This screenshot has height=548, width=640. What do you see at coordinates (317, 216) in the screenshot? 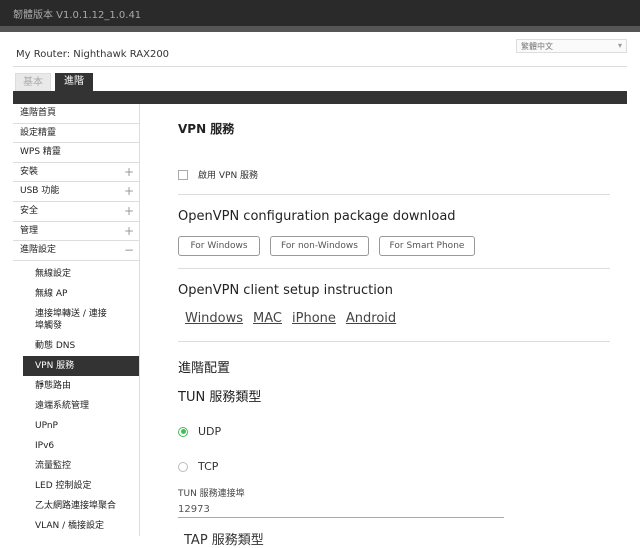
I see `download-heading: OpenVPN configuration package download` at bounding box center [317, 216].